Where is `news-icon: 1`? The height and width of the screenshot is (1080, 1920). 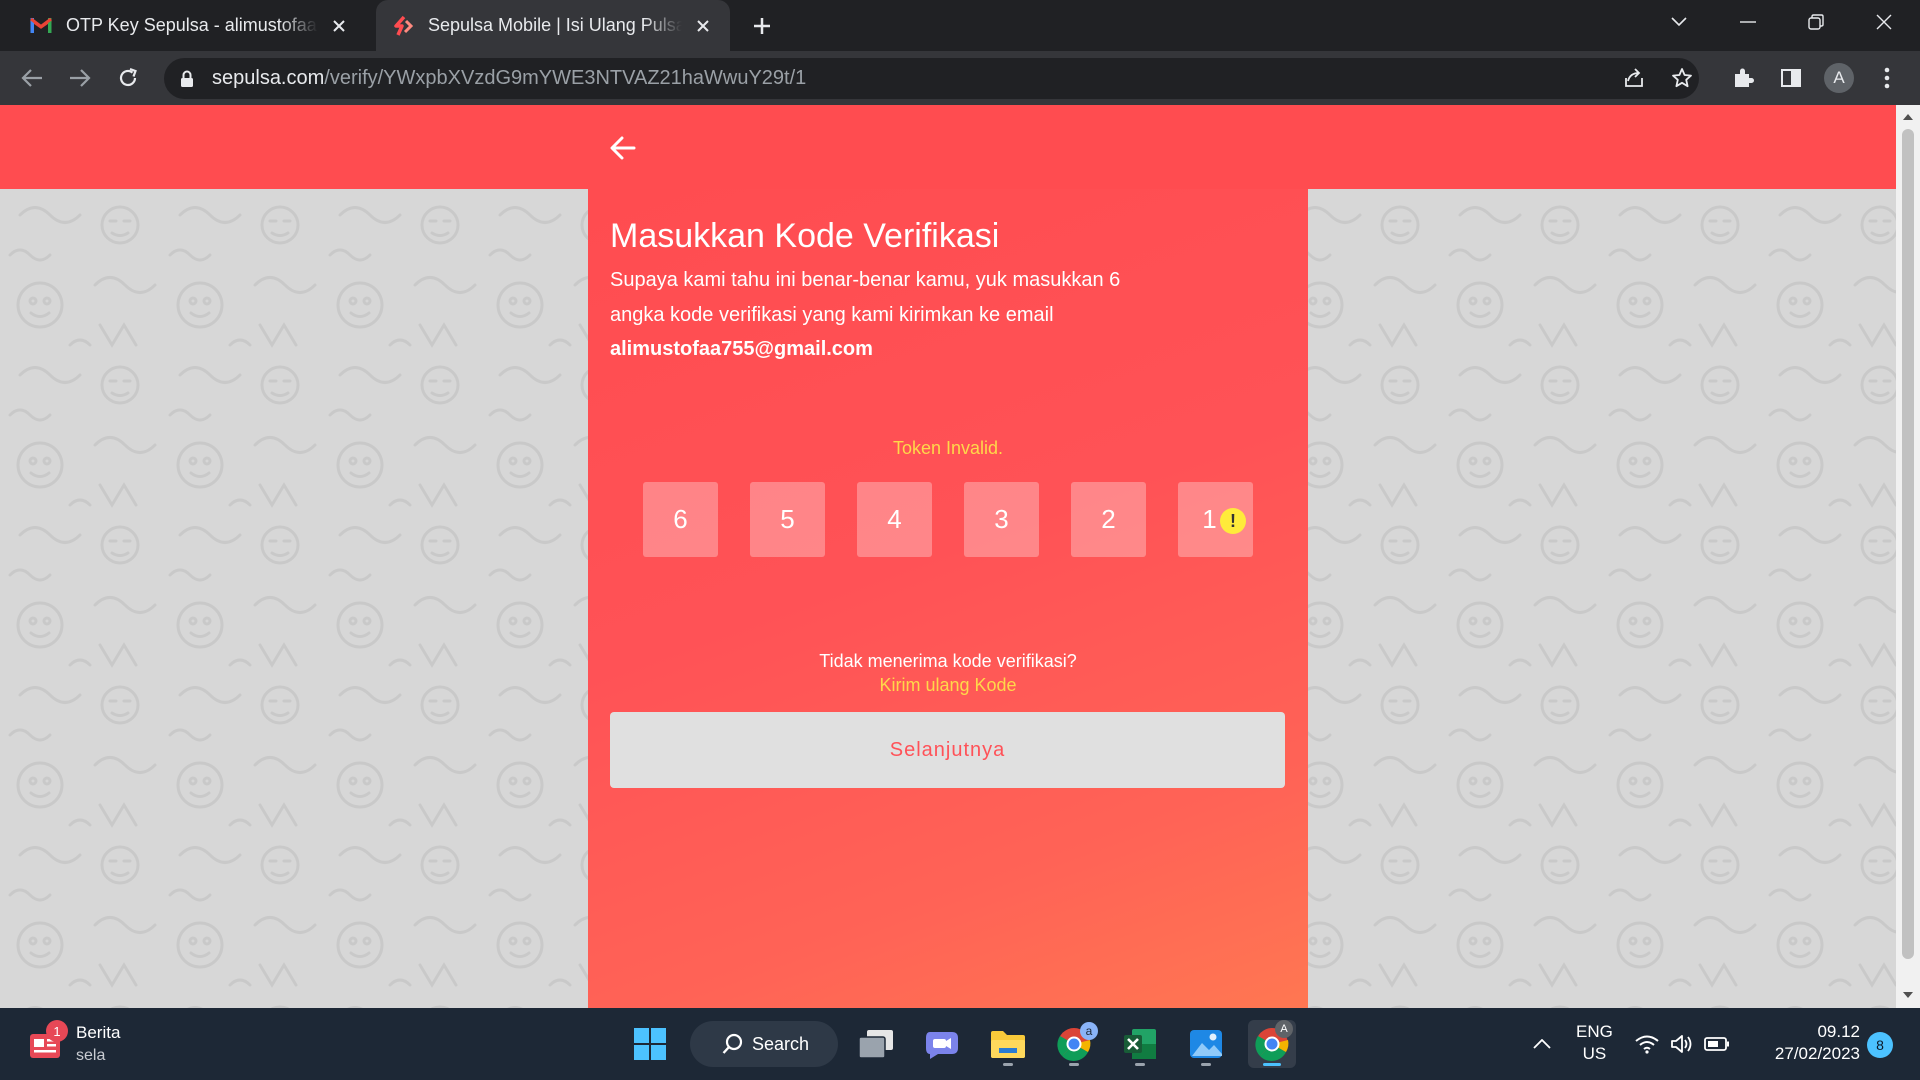
news-icon: 1 is located at coordinates (48, 1041).